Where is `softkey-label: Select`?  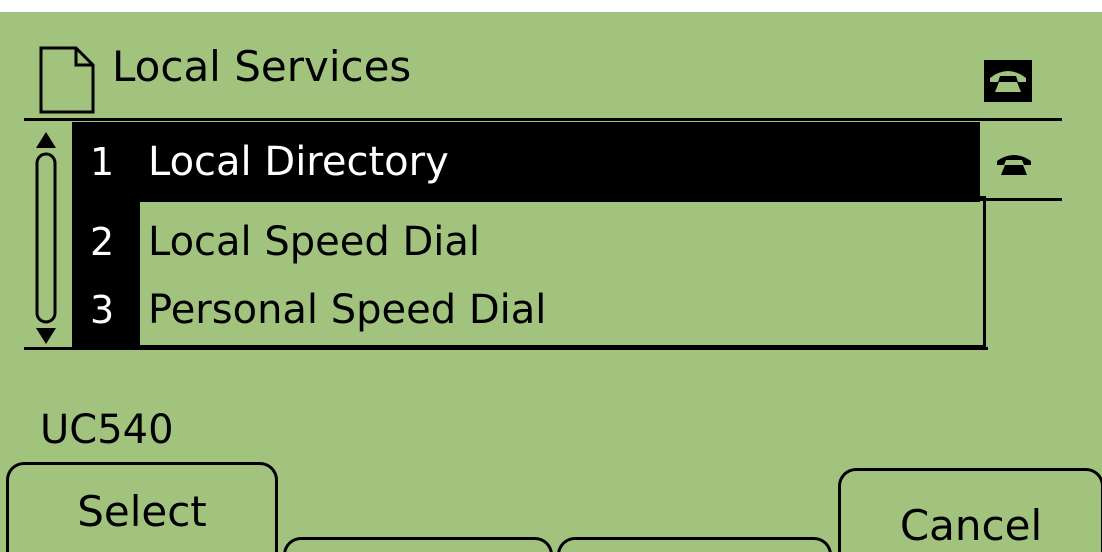 softkey-label: Select is located at coordinates (142, 511).